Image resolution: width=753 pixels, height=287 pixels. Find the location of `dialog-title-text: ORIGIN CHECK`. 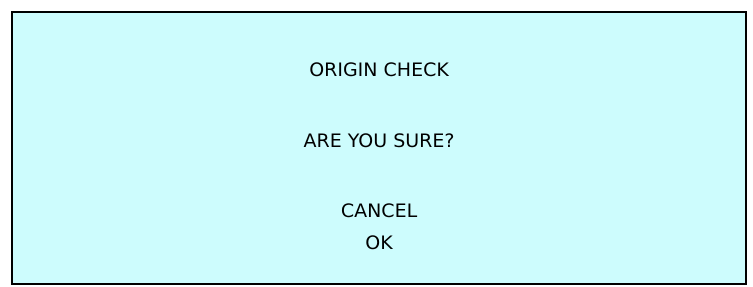

dialog-title-text: ORIGIN CHECK is located at coordinates (379, 70).